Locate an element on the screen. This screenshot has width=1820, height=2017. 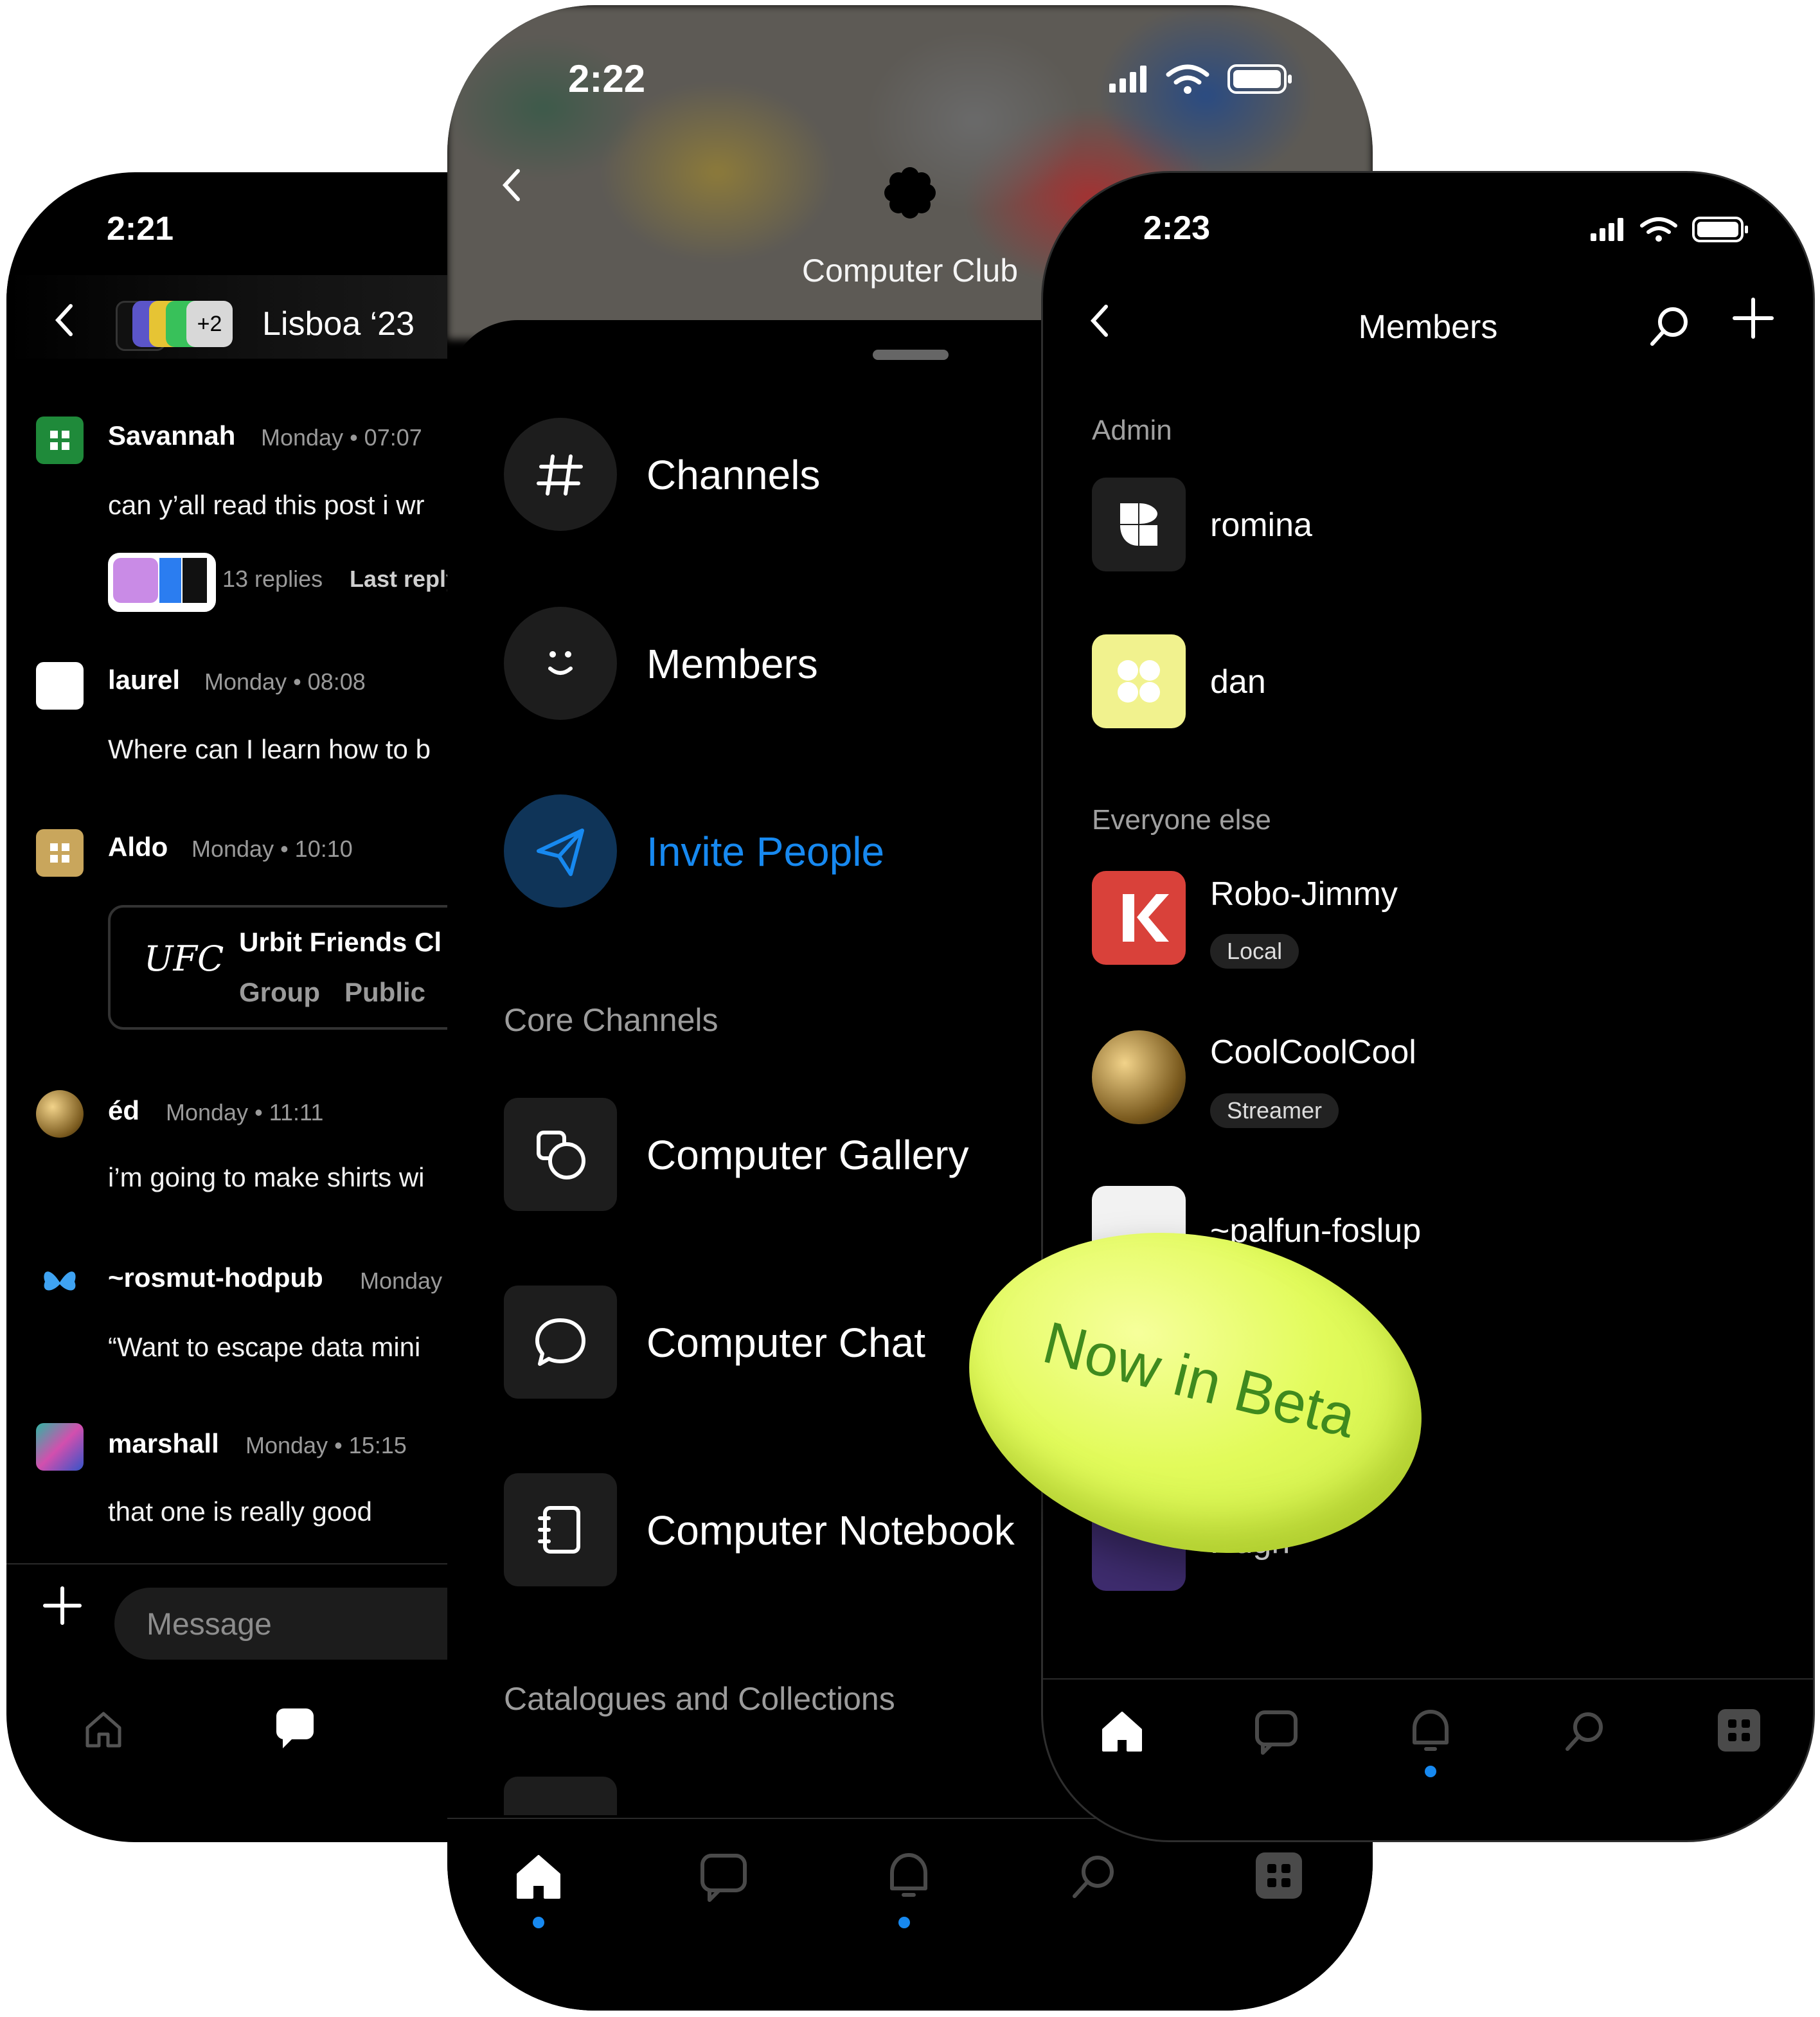
message-time: Monday is located at coordinates (401, 1281).